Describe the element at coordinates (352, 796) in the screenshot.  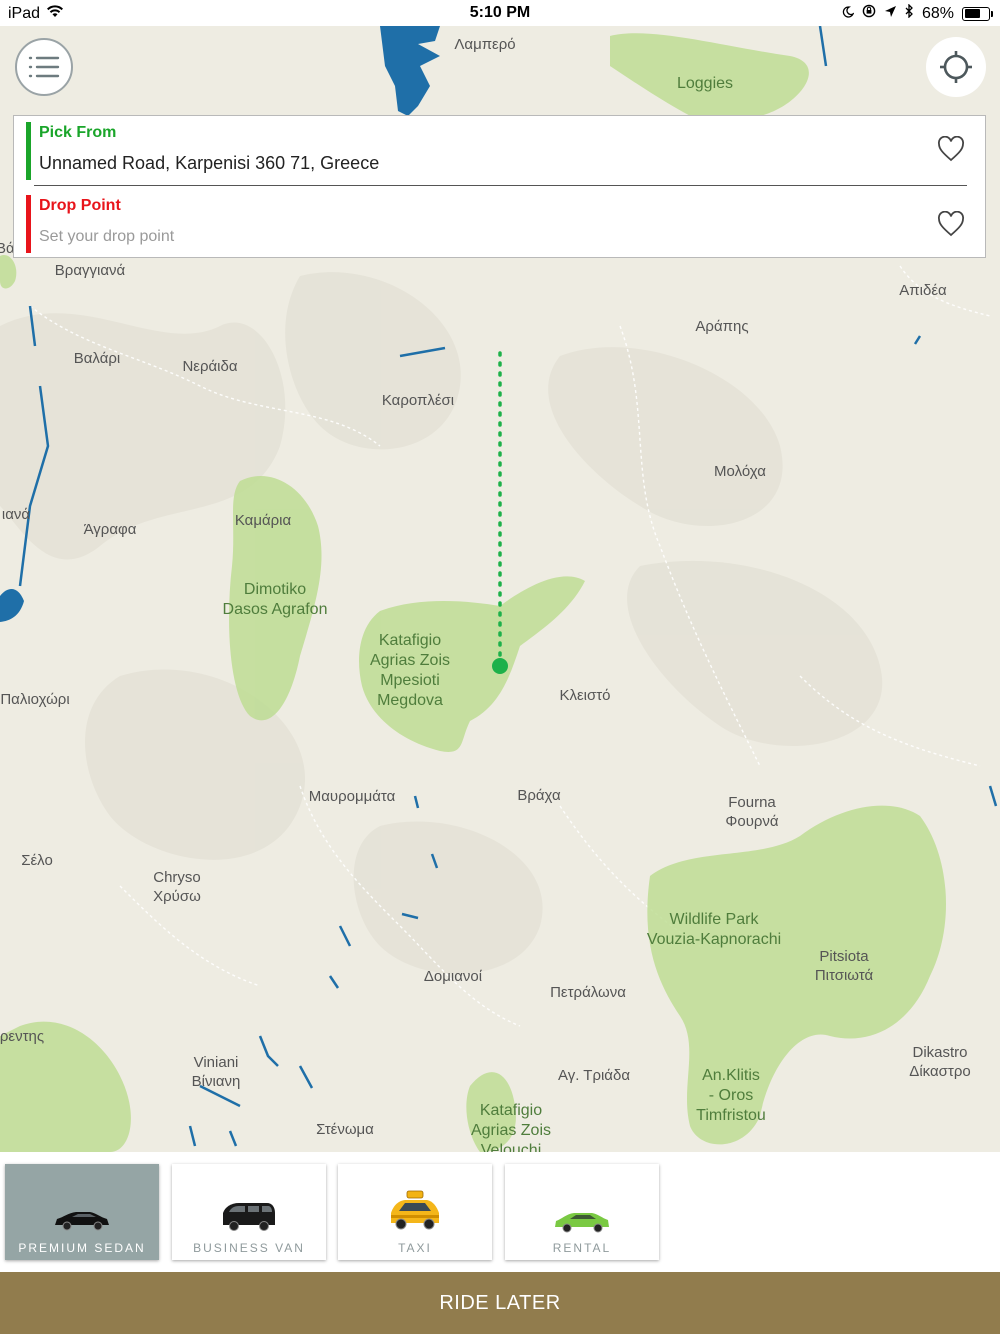
I see `map-place-label: Μαυρομμάτα` at that location.